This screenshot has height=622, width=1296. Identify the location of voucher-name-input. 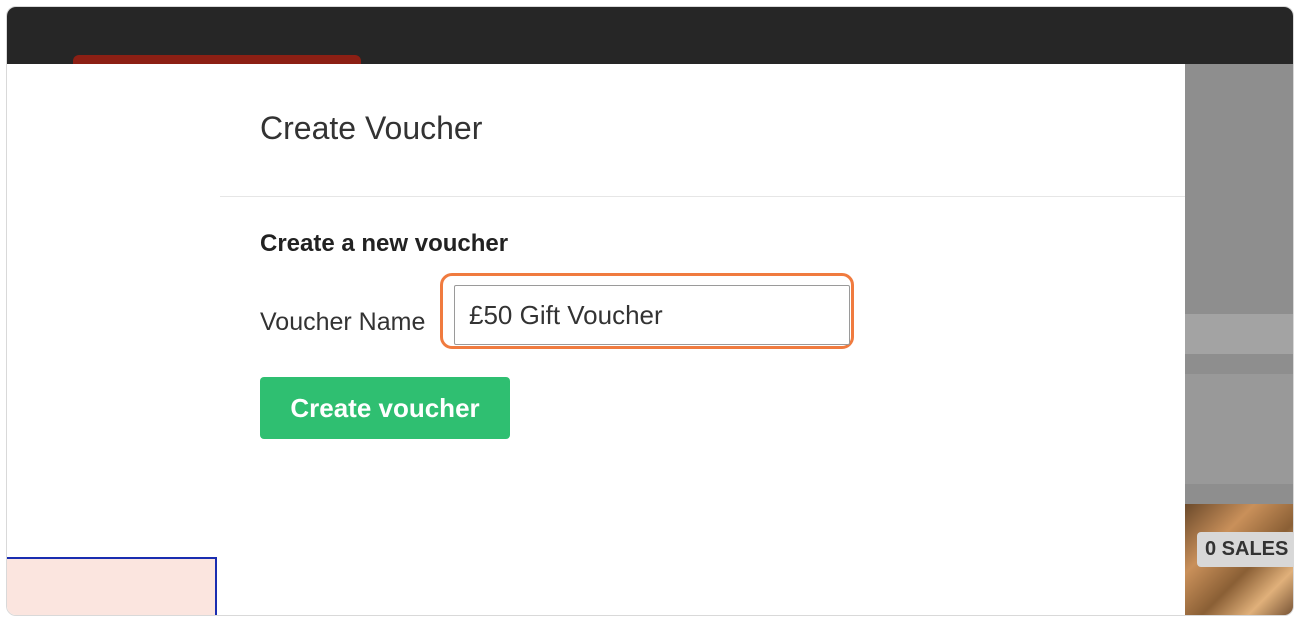
(652, 315).